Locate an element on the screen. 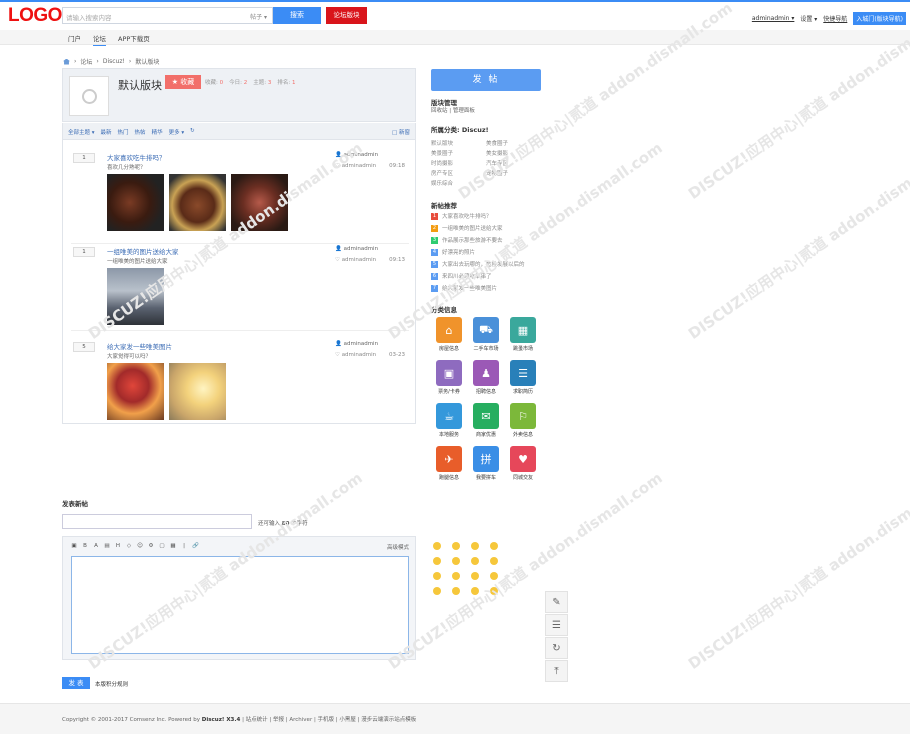 Image resolution: width=910 pixels, height=734 pixels. filter-all: 全部主题 ▾ is located at coordinates (81, 132).